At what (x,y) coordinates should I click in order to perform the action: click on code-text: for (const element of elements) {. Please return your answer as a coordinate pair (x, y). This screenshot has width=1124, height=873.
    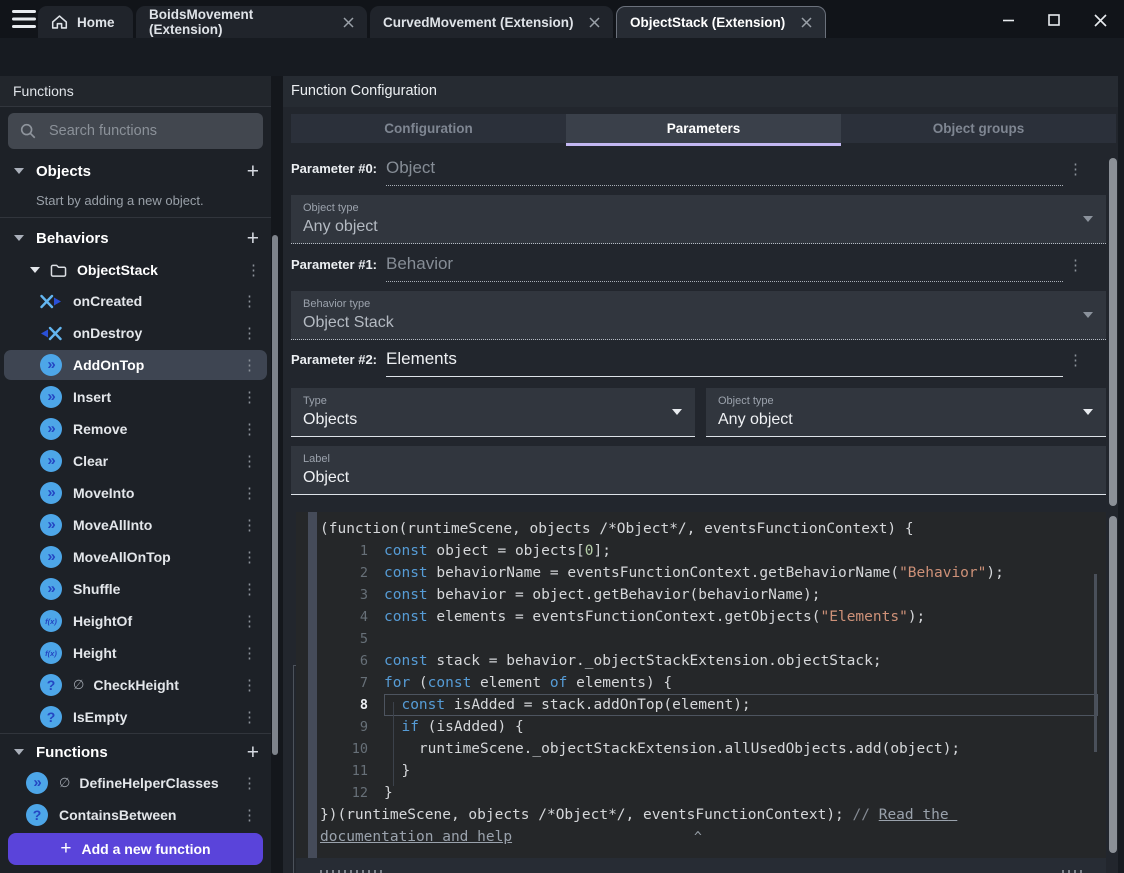
    Looking at the image, I should click on (528, 683).